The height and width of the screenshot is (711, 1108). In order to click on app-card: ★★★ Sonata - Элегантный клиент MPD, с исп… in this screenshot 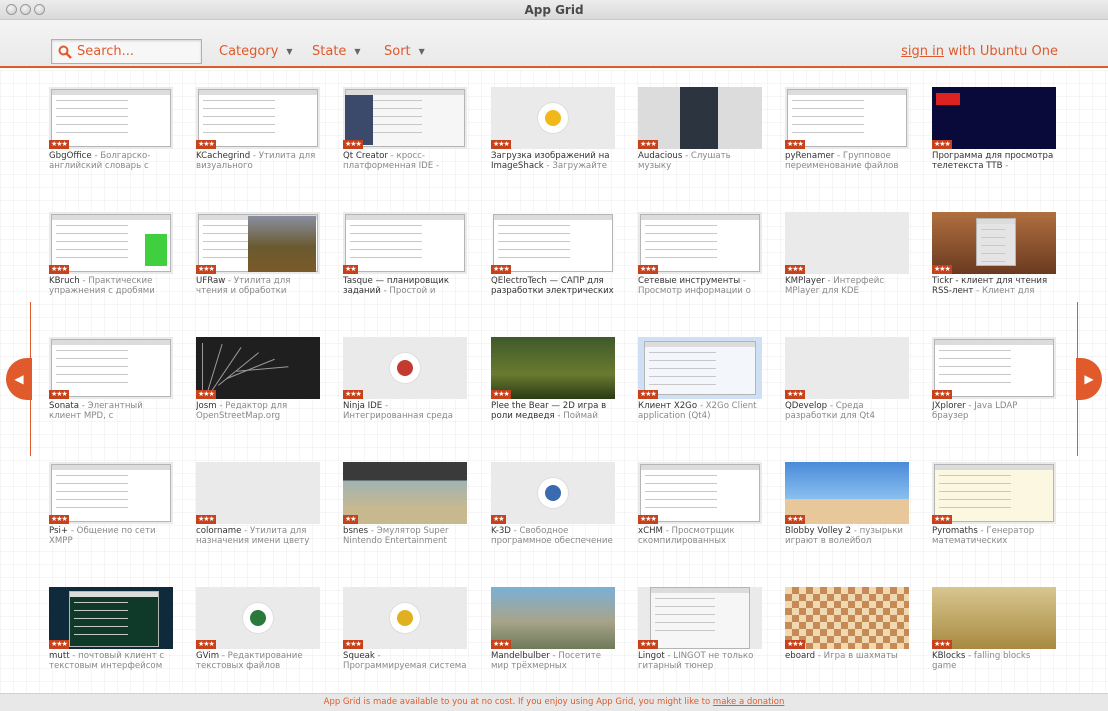, I will do `click(111, 392)`.